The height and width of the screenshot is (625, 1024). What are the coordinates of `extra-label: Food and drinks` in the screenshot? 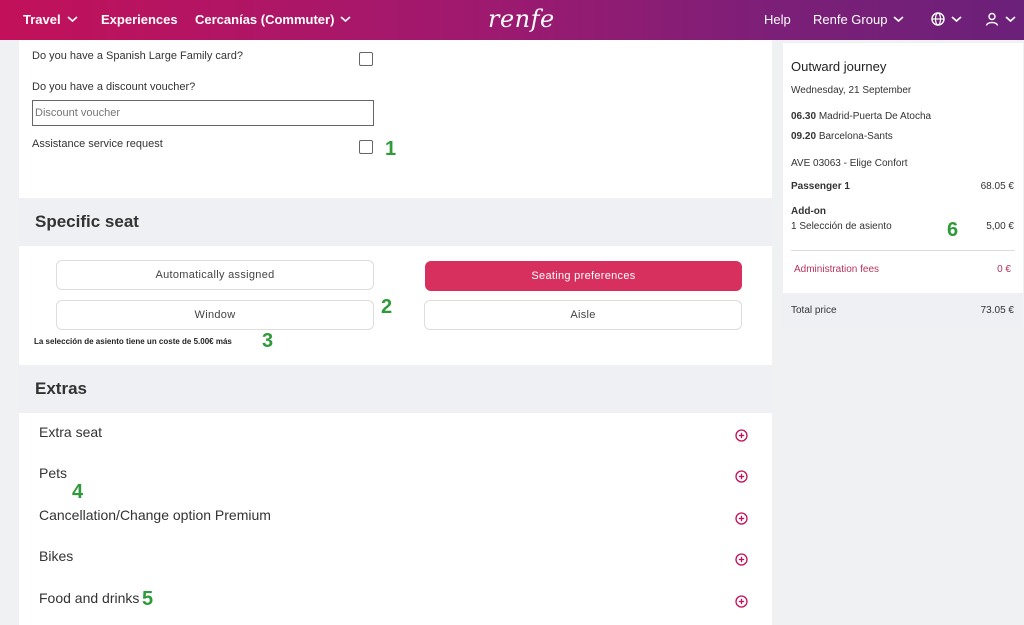 It's located at (89, 598).